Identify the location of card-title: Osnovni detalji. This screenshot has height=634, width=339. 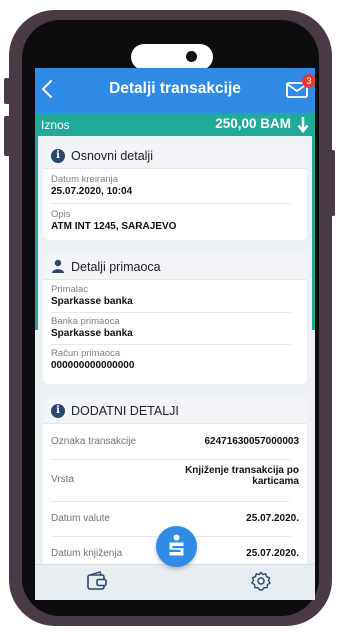
(112, 156).